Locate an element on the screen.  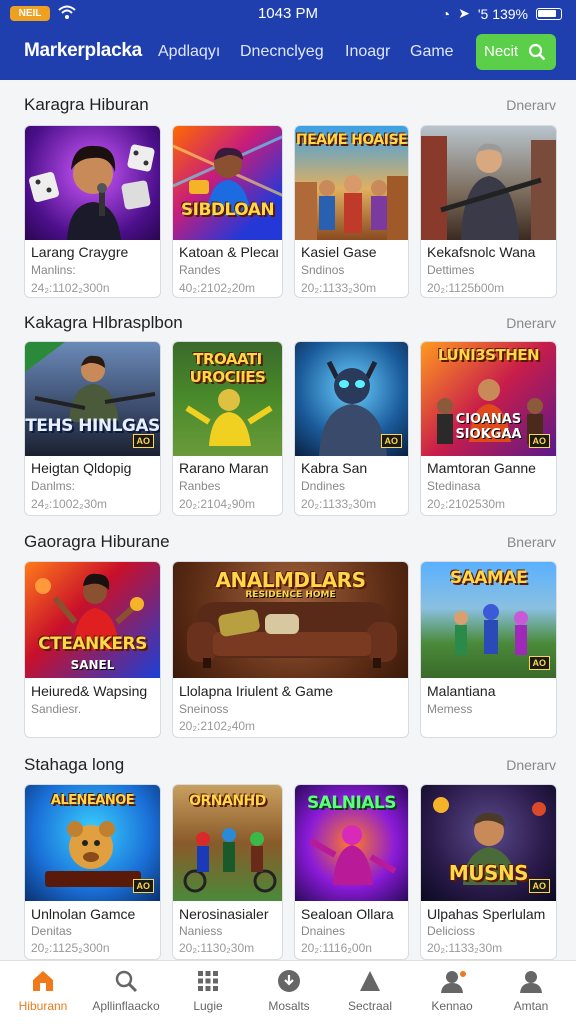
game-title: Malantiana is located at coordinates (461, 691).